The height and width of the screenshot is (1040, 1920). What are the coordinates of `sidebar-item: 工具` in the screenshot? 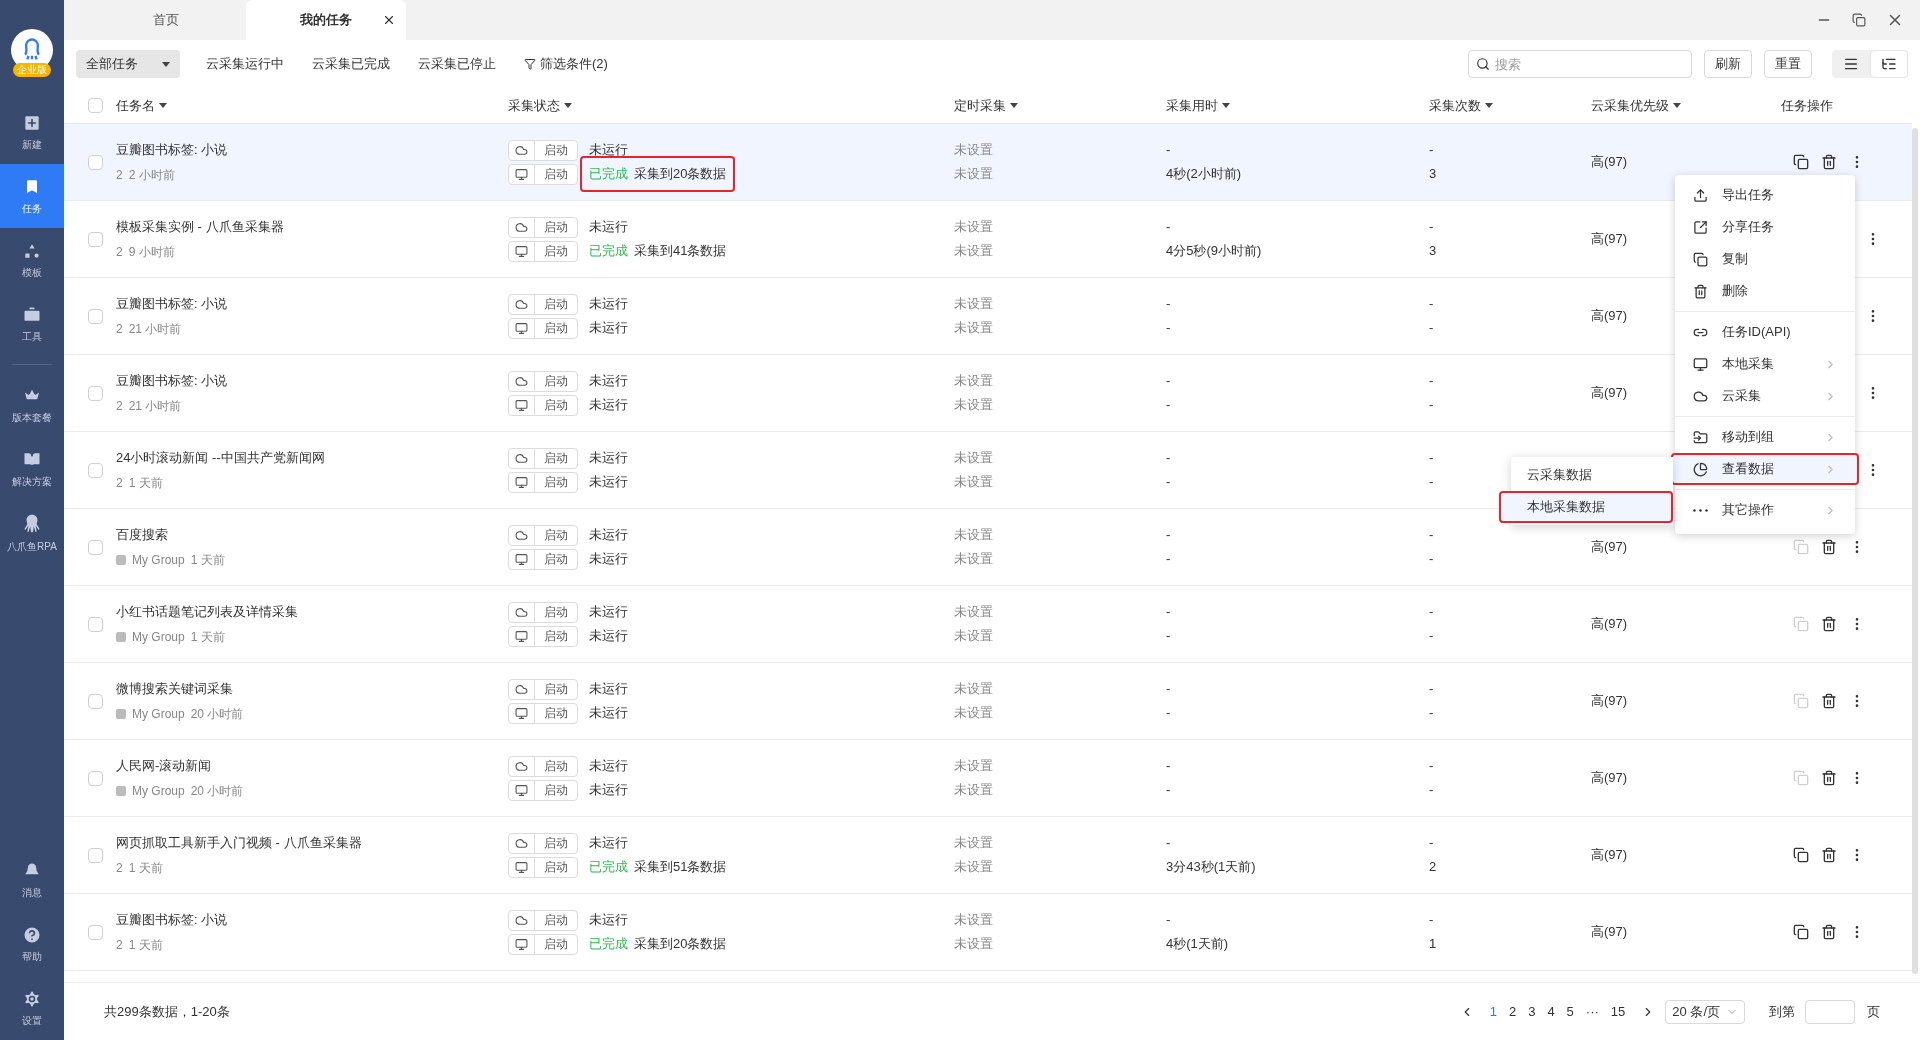 It's located at (32, 324).